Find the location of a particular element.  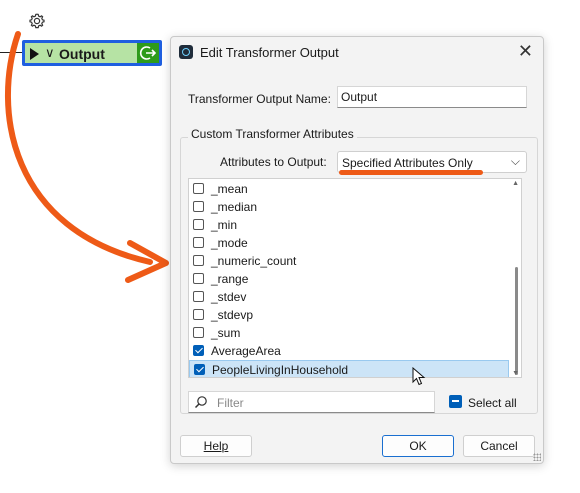

help-button: Help is located at coordinates (216, 446).